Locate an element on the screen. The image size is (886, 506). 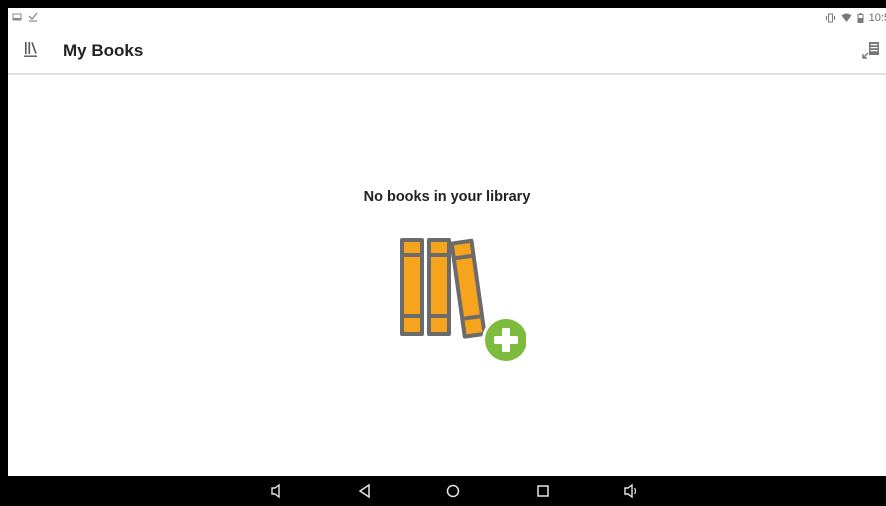
app-bar: My Books is located at coordinates (447, 52).